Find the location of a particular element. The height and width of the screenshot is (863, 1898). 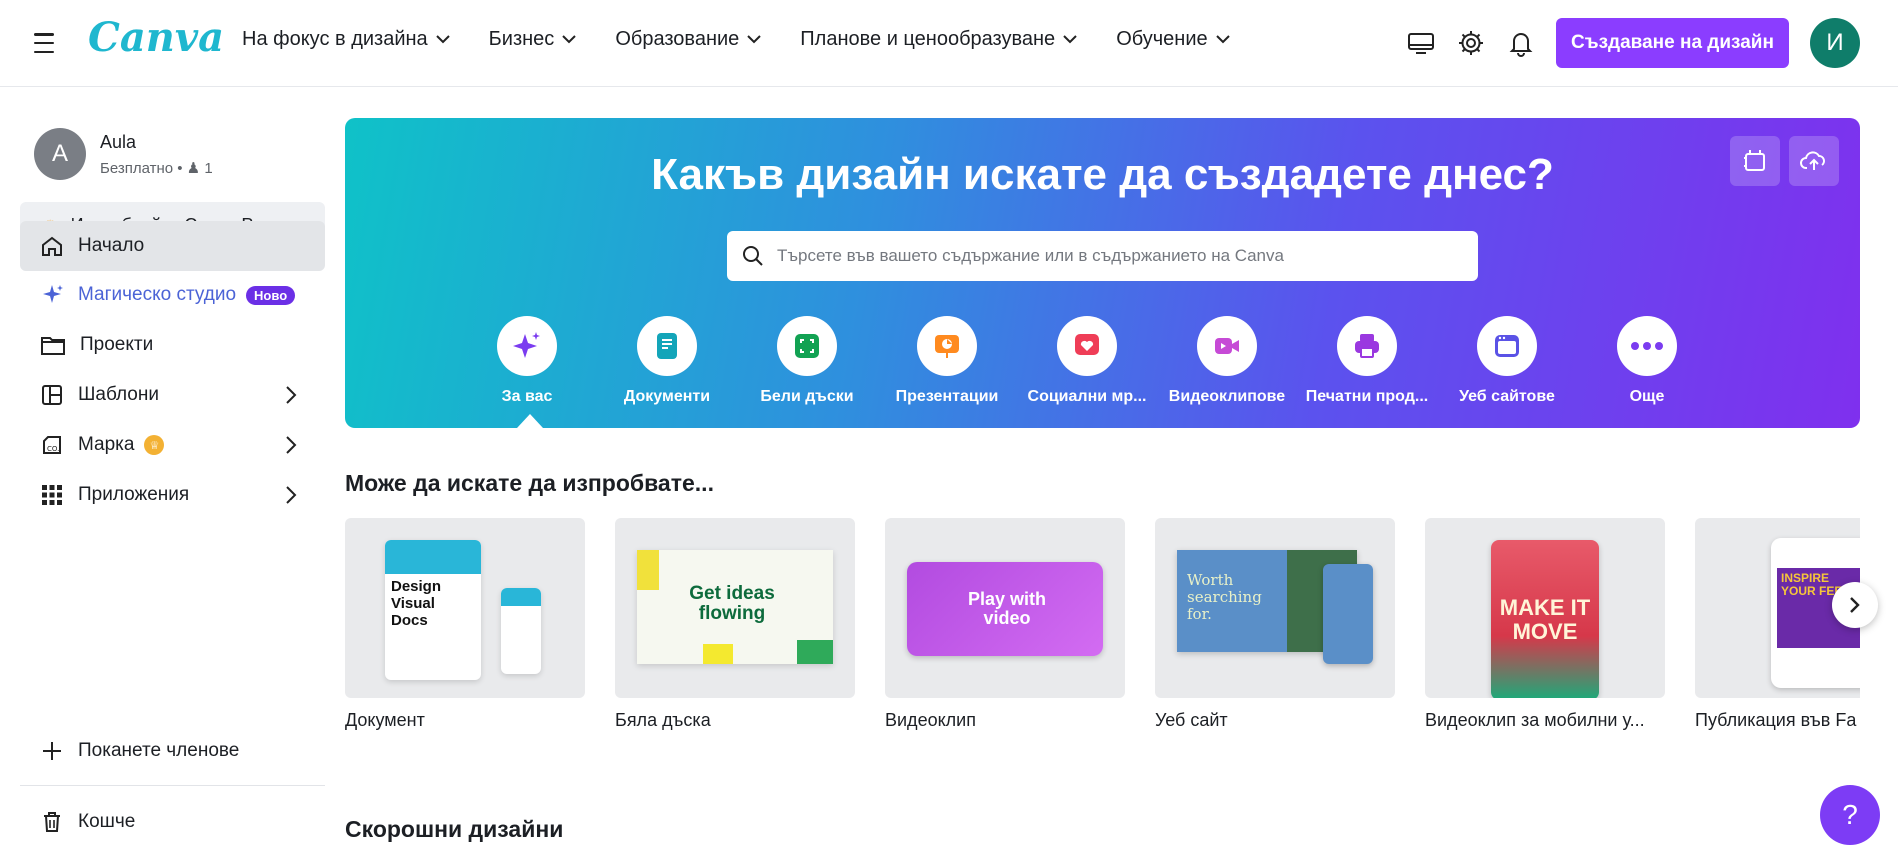

card-thumbnail: Design Visual Docs is located at coordinates (465, 608).